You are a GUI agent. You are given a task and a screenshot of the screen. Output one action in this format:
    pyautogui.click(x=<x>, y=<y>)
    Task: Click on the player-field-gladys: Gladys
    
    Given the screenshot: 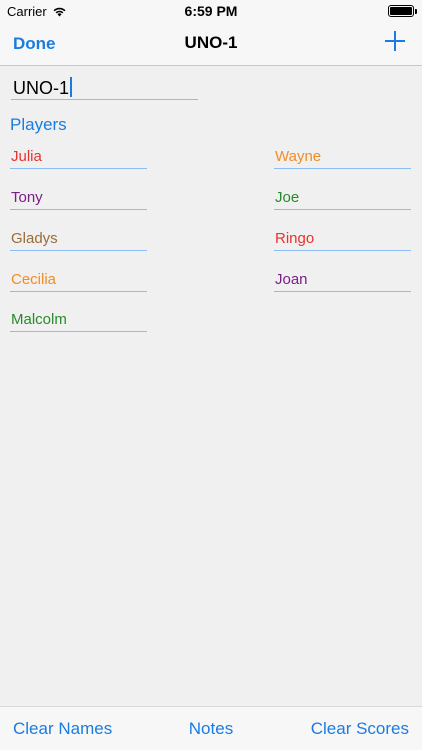 What is the action you would take?
    pyautogui.click(x=78, y=240)
    